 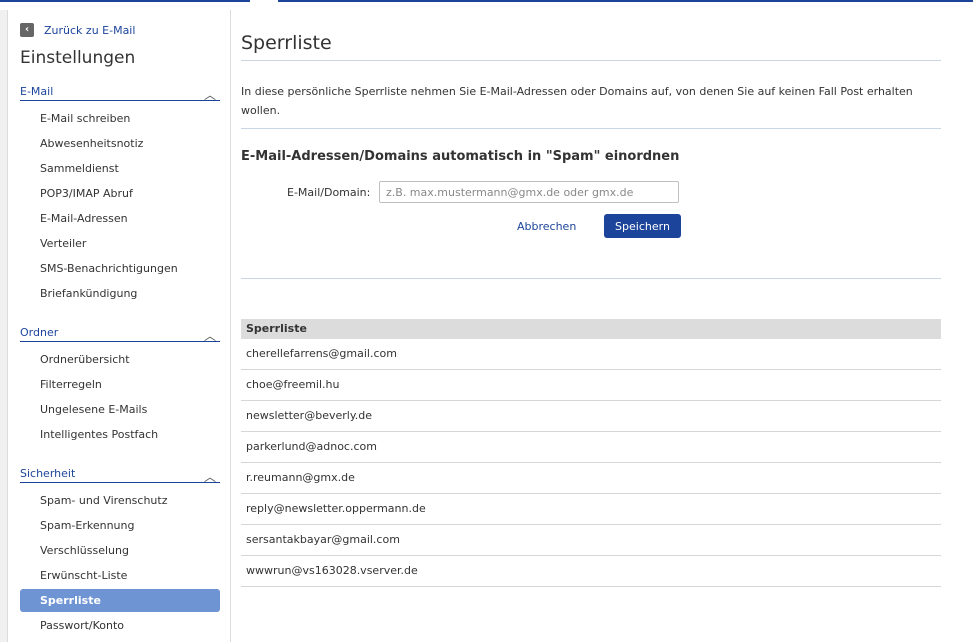 I want to click on save-button: Speichern, so click(x=642, y=226).